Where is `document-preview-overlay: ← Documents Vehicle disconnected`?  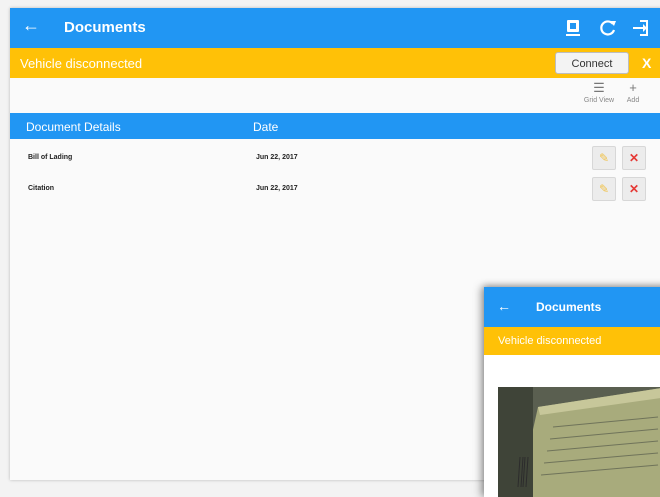 document-preview-overlay: ← Documents Vehicle disconnected is located at coordinates (572, 392).